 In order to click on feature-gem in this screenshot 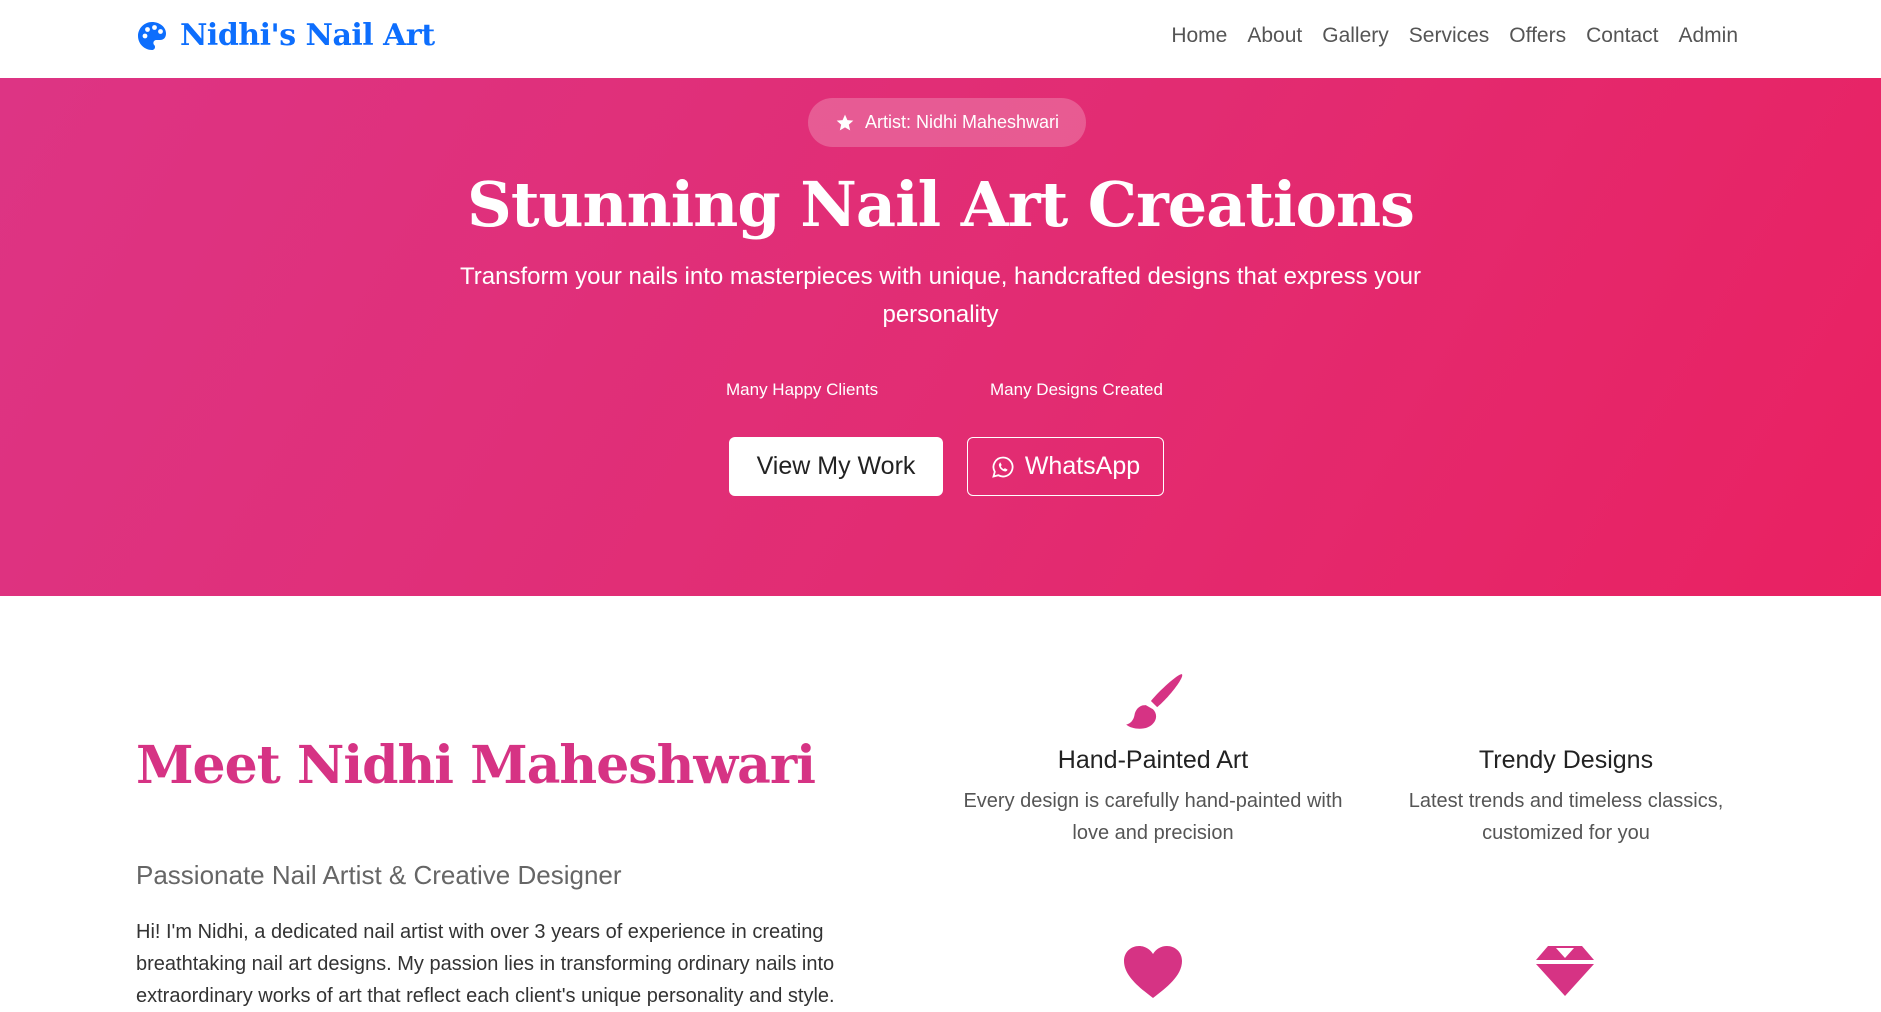, I will do `click(1565, 971)`.